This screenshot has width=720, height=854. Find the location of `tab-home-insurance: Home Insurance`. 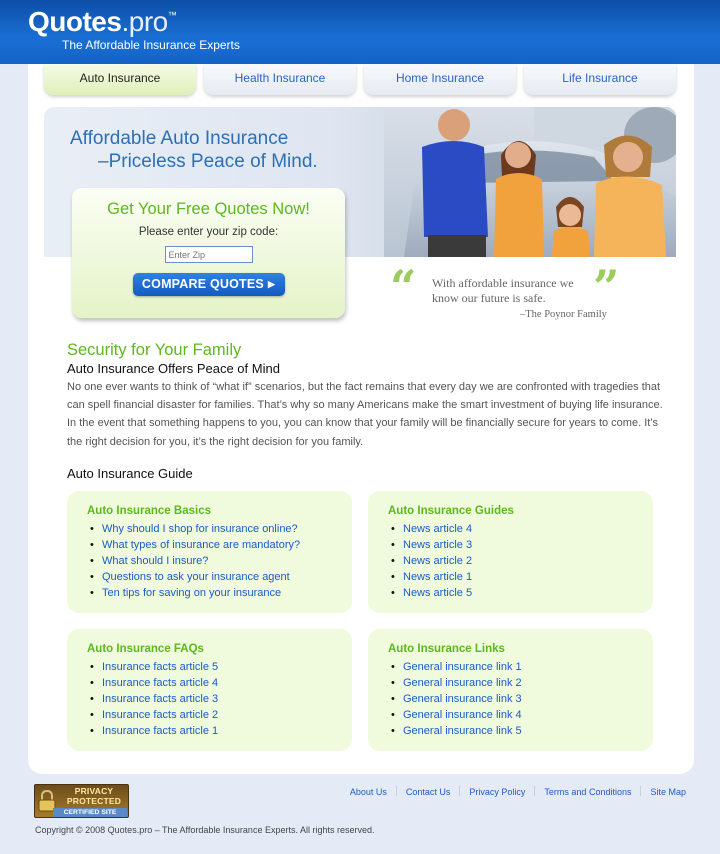

tab-home-insurance: Home Insurance is located at coordinates (440, 79).